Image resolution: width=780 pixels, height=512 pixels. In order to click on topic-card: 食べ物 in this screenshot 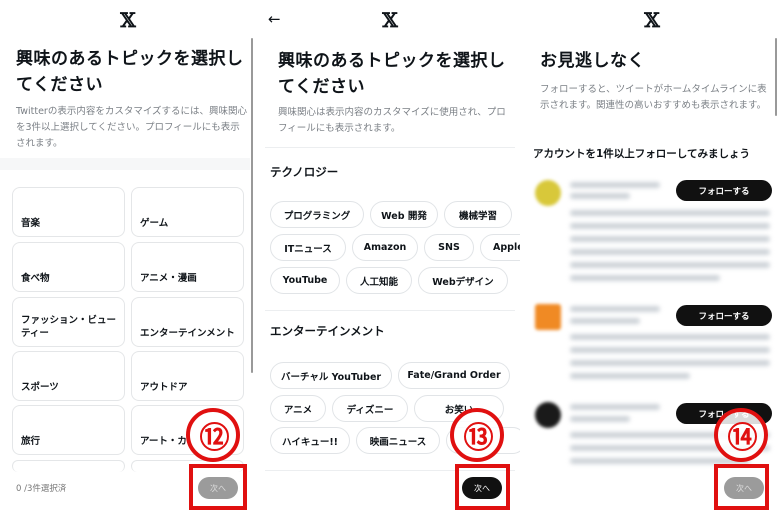, I will do `click(68, 267)`.